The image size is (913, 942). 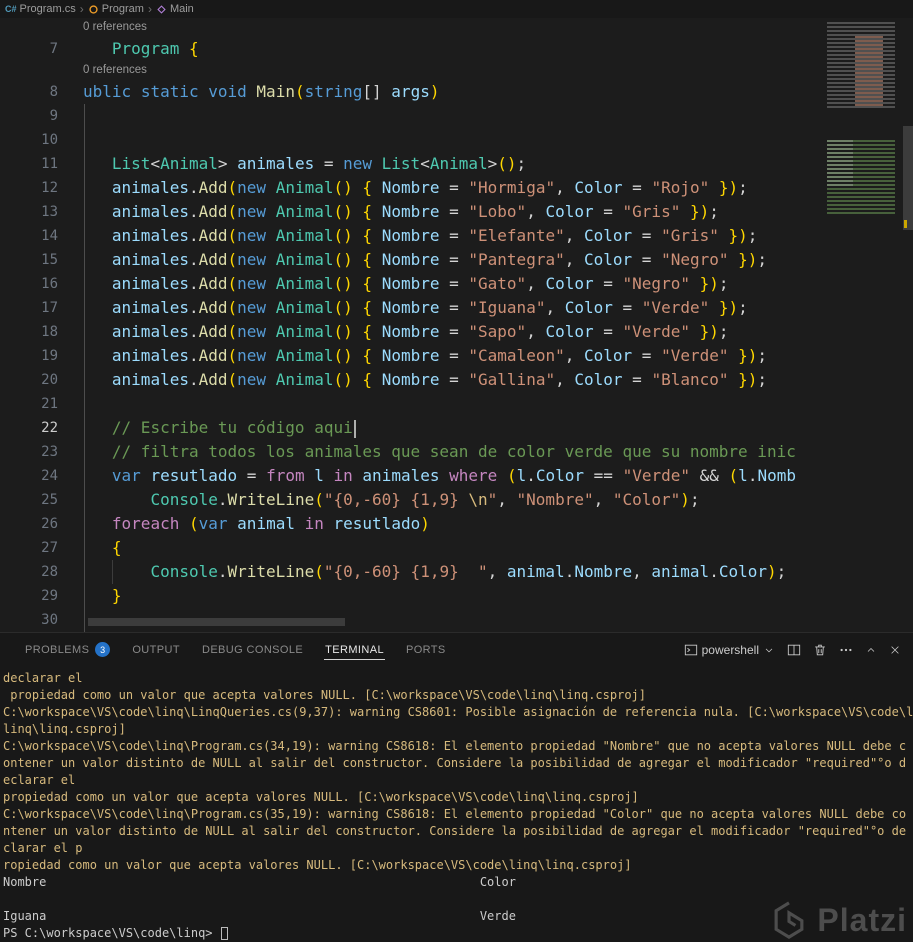 I want to click on vertical-scrollbar, so click(x=908, y=325).